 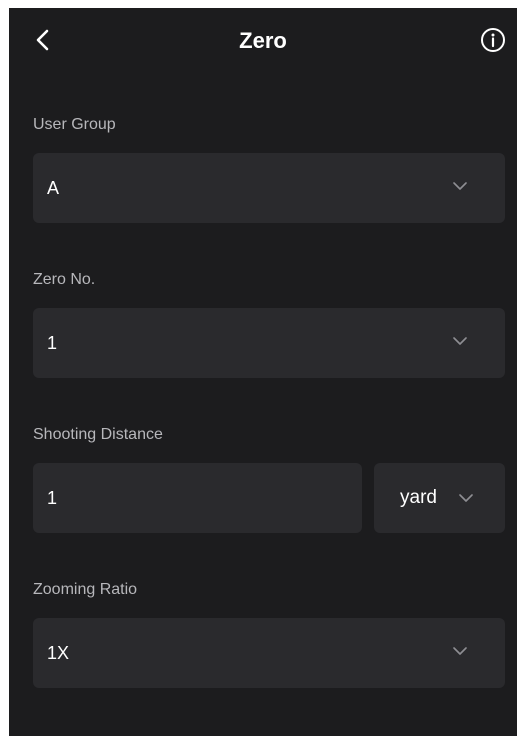 What do you see at coordinates (64, 279) in the screenshot?
I see `zero-no-label: Zero No.` at bounding box center [64, 279].